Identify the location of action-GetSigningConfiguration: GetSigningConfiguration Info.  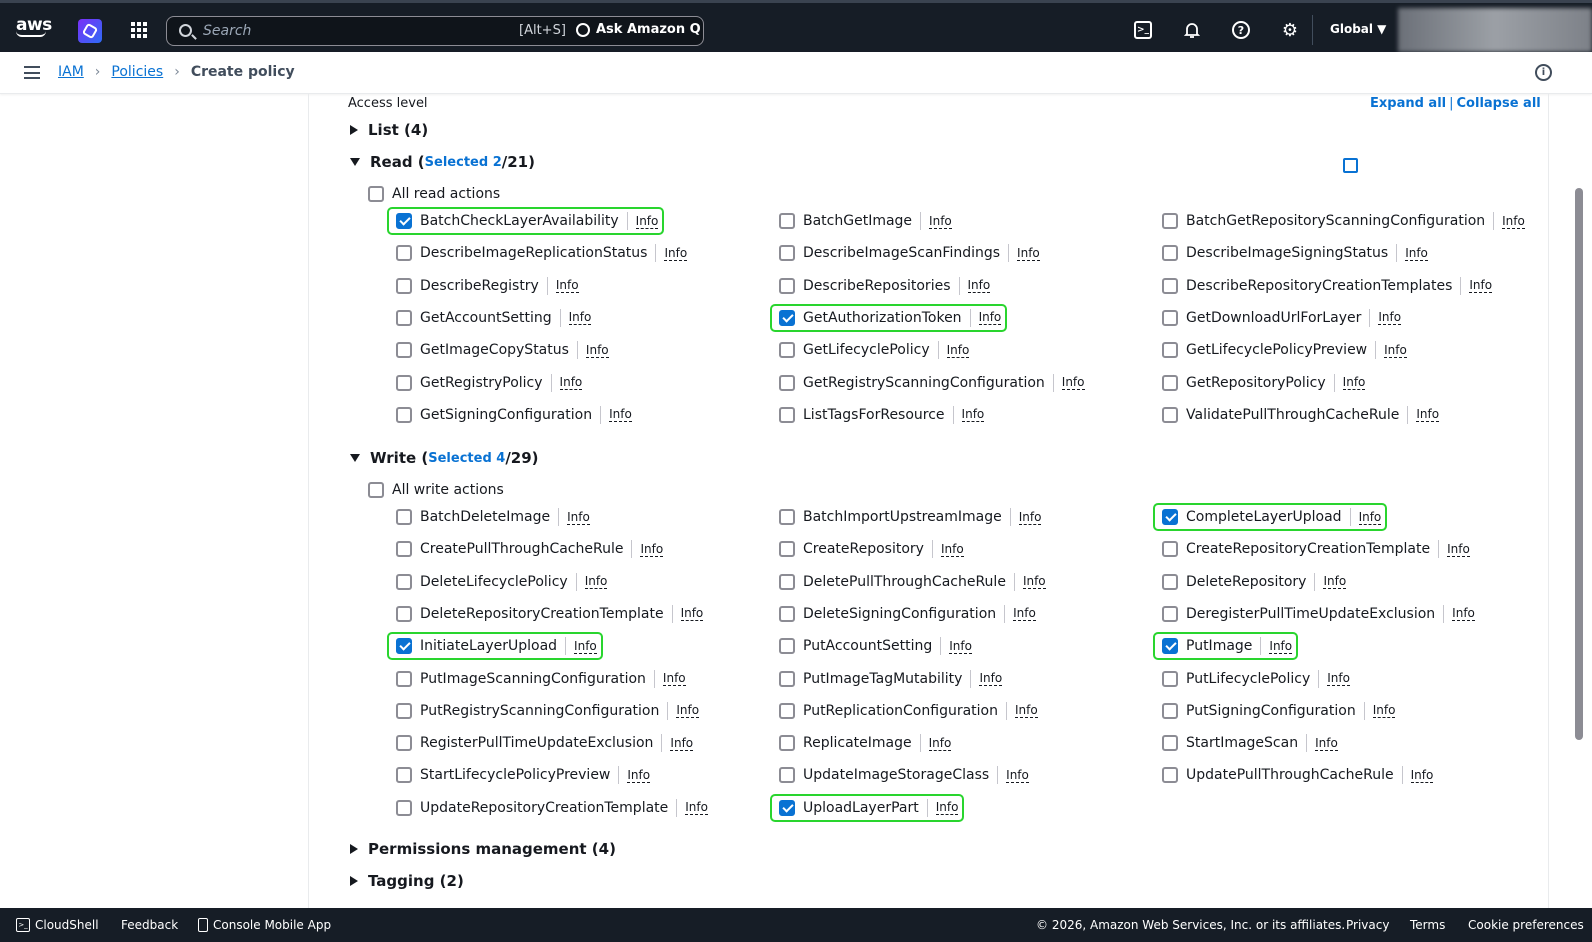
(514, 415).